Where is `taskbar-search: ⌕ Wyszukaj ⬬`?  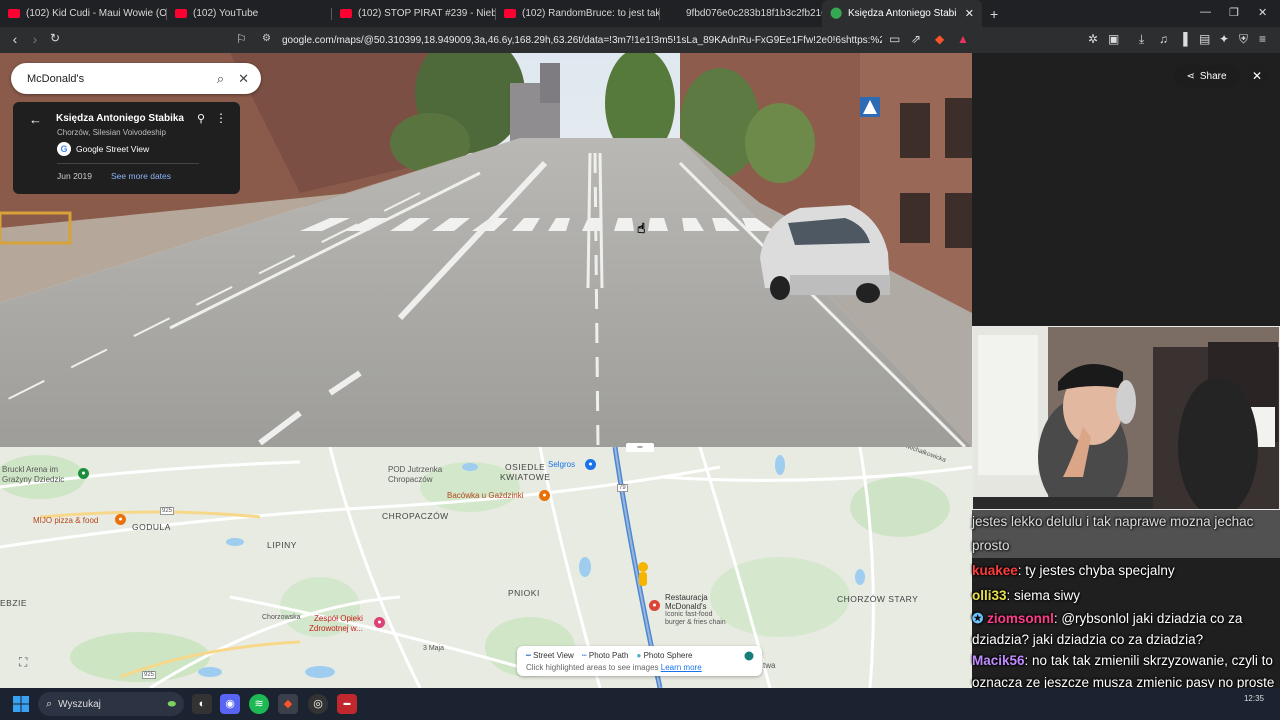 taskbar-search: ⌕ Wyszukaj ⬬ is located at coordinates (111, 704).